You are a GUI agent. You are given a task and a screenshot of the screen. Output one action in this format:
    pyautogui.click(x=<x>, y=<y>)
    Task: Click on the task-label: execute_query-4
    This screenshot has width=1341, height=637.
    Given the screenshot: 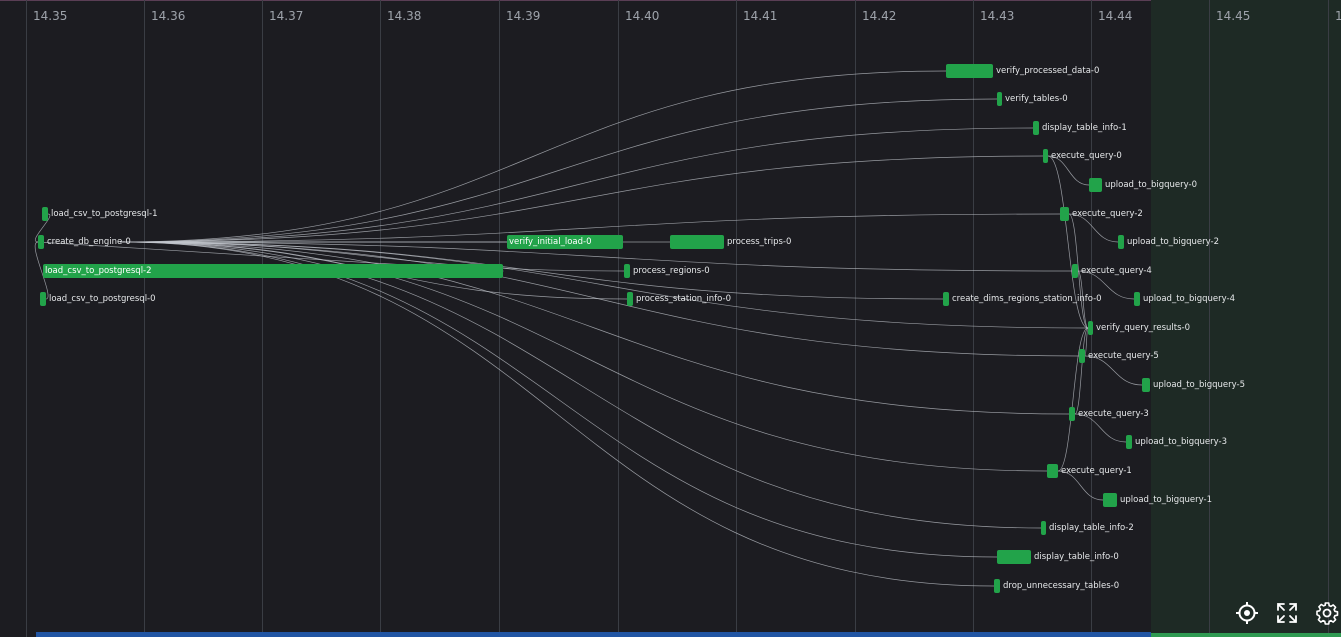 What is the action you would take?
    pyautogui.click(x=1116, y=271)
    